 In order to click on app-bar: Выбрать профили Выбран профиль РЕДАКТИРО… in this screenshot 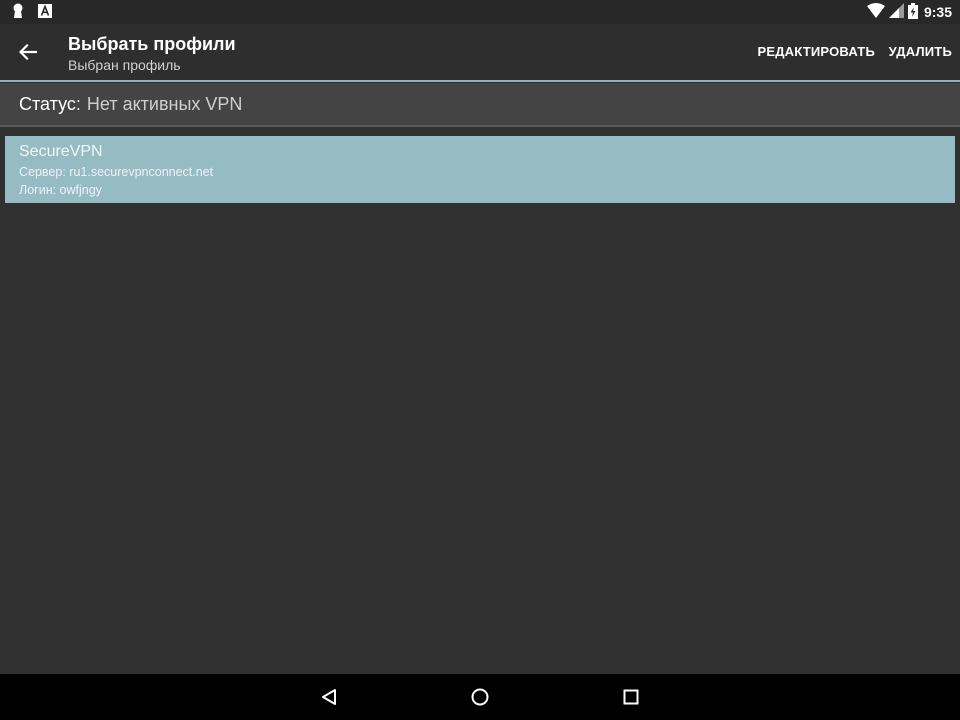, I will do `click(480, 53)`.